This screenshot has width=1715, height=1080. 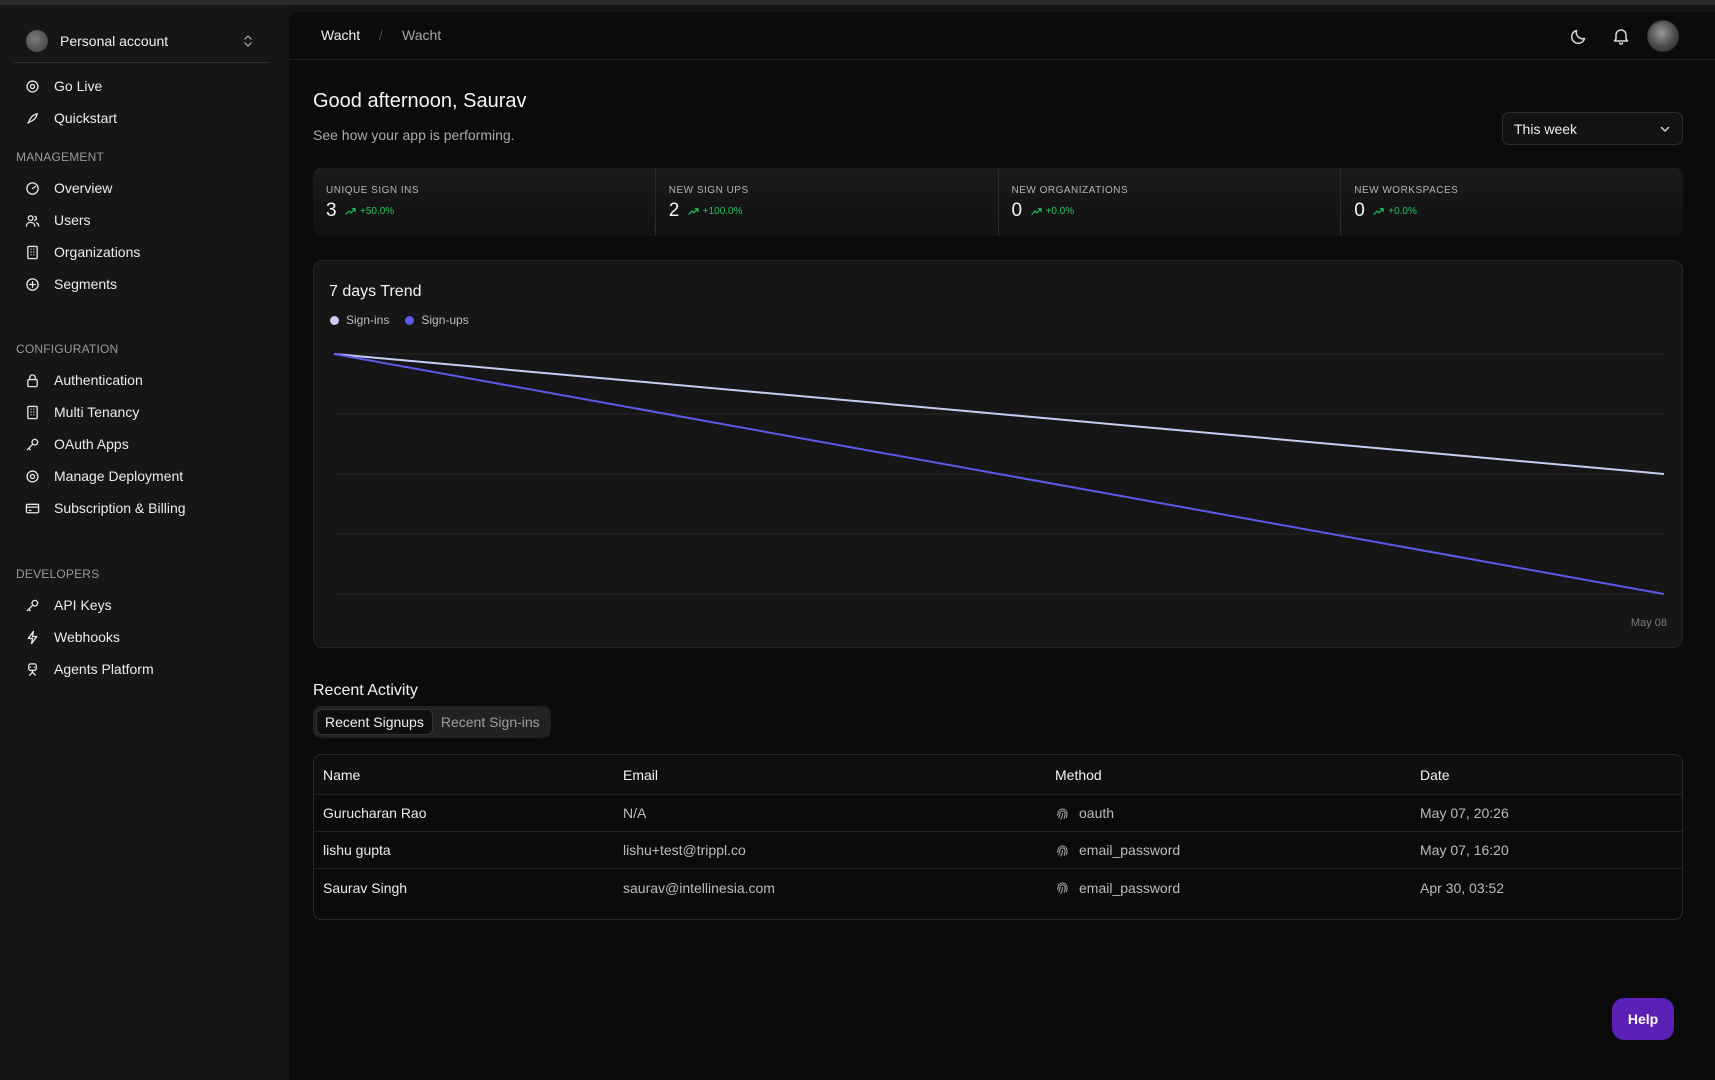 What do you see at coordinates (420, 101) in the screenshot?
I see `page-title: Good afternoon, Saurav` at bounding box center [420, 101].